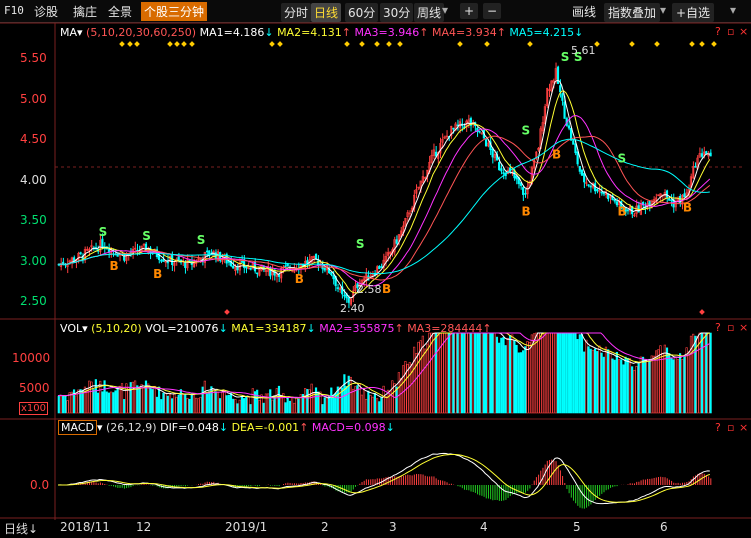 The image size is (751, 538). I want to click on price-tick: 5.50, so click(33, 58).